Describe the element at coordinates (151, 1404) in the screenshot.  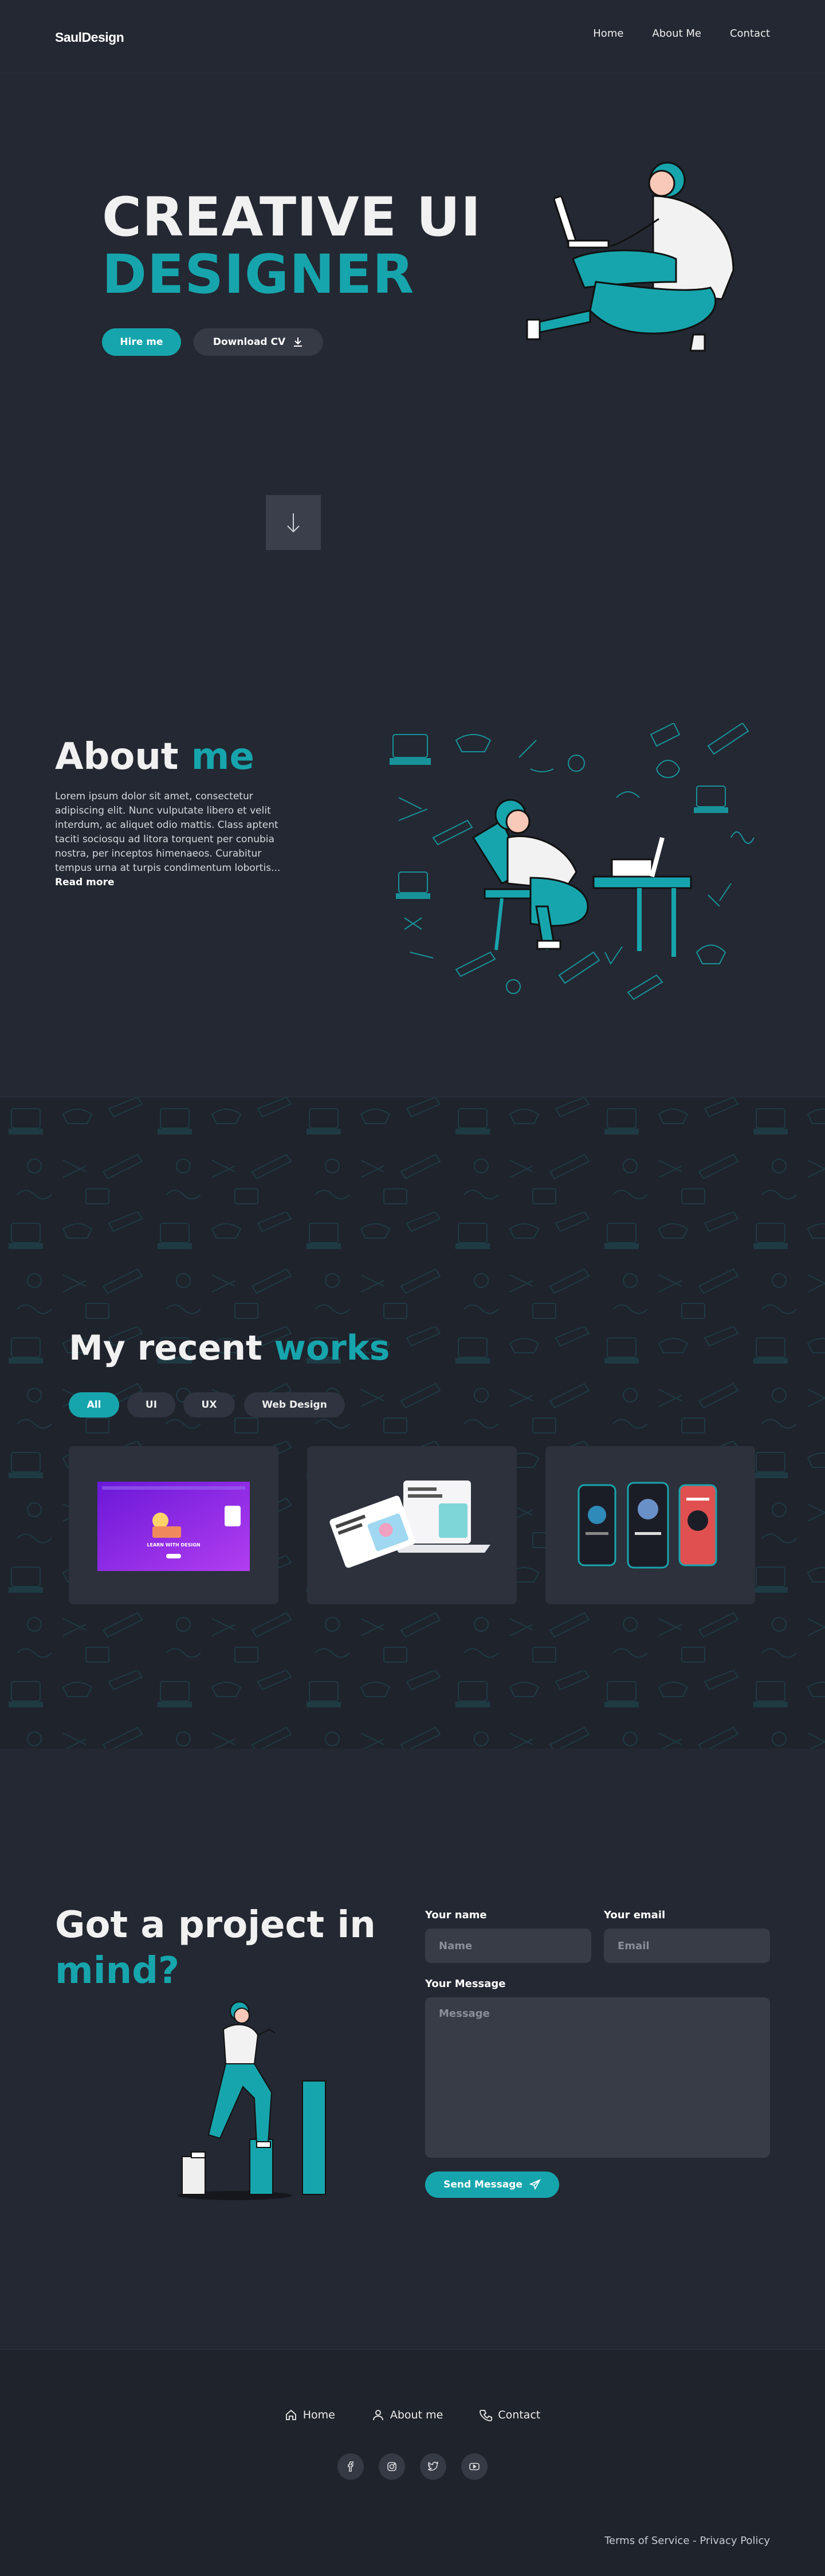
I see `filter-ui: UI` at that location.